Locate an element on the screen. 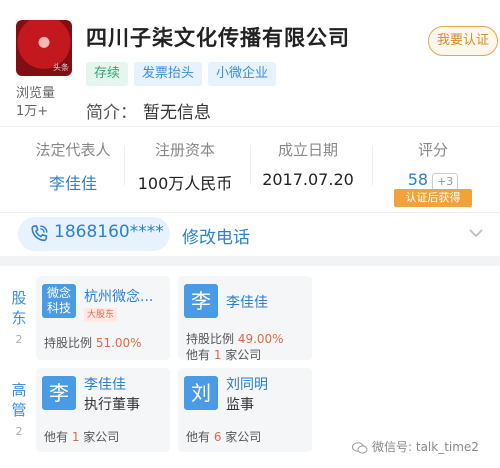  phone-number: 1868160**** is located at coordinates (109, 232).